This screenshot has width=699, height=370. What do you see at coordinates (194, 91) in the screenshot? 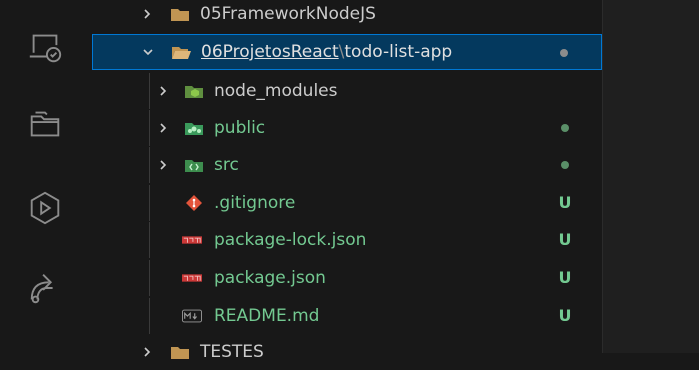
I see `node-folder-icon` at bounding box center [194, 91].